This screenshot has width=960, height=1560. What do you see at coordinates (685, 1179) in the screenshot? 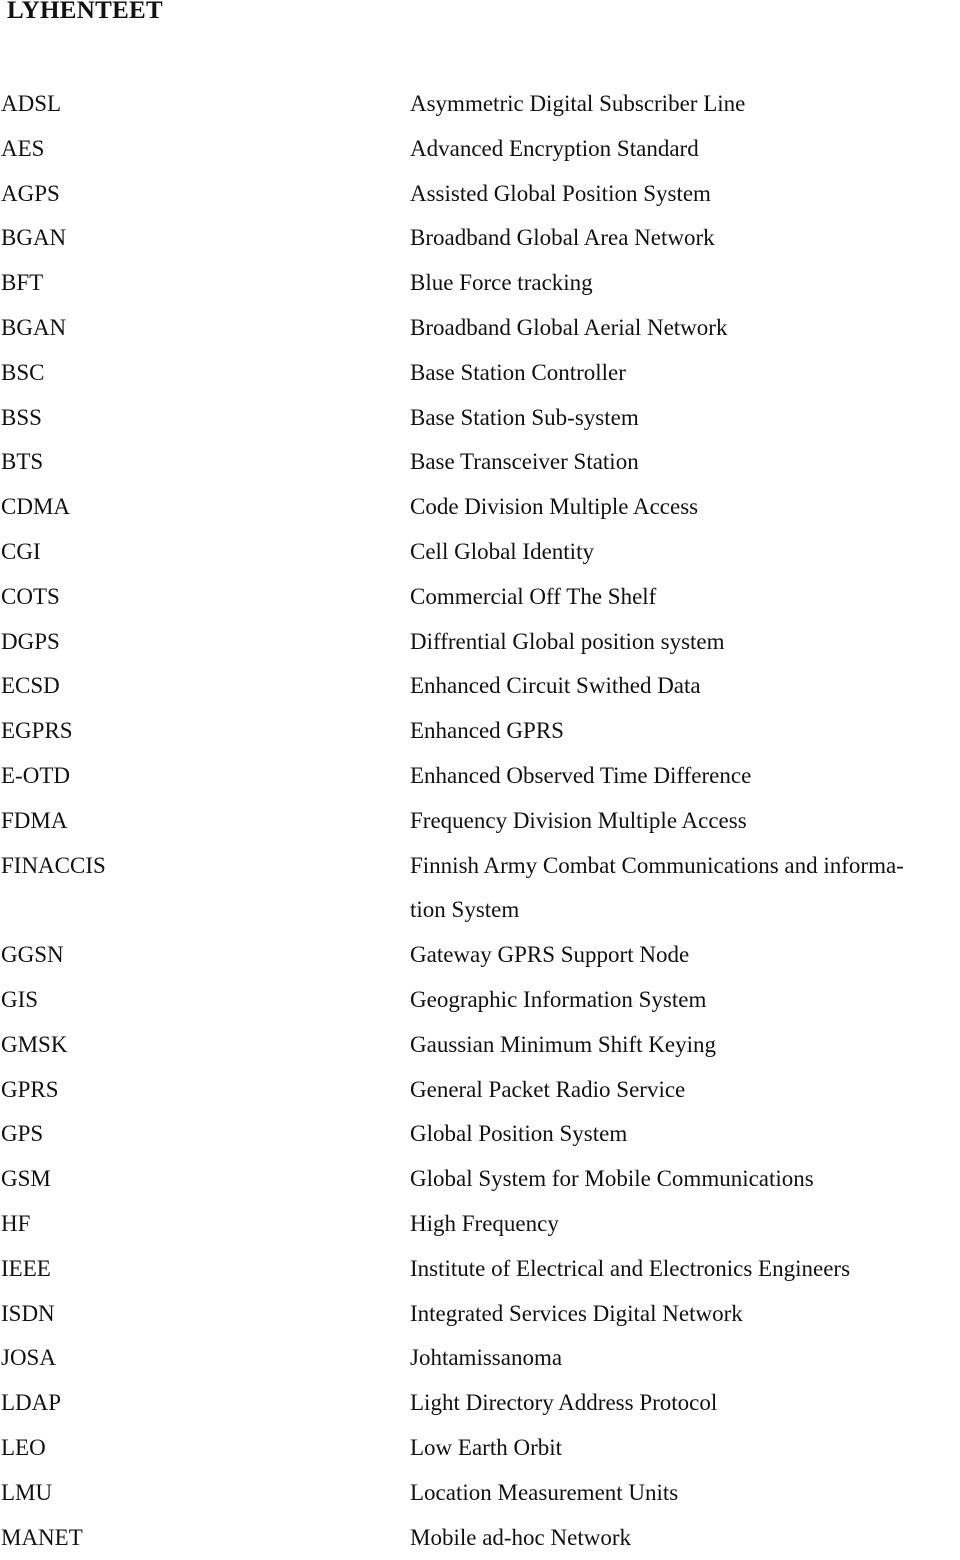
I see `abbreviation-definition: Global System for Mobile Communications` at bounding box center [685, 1179].